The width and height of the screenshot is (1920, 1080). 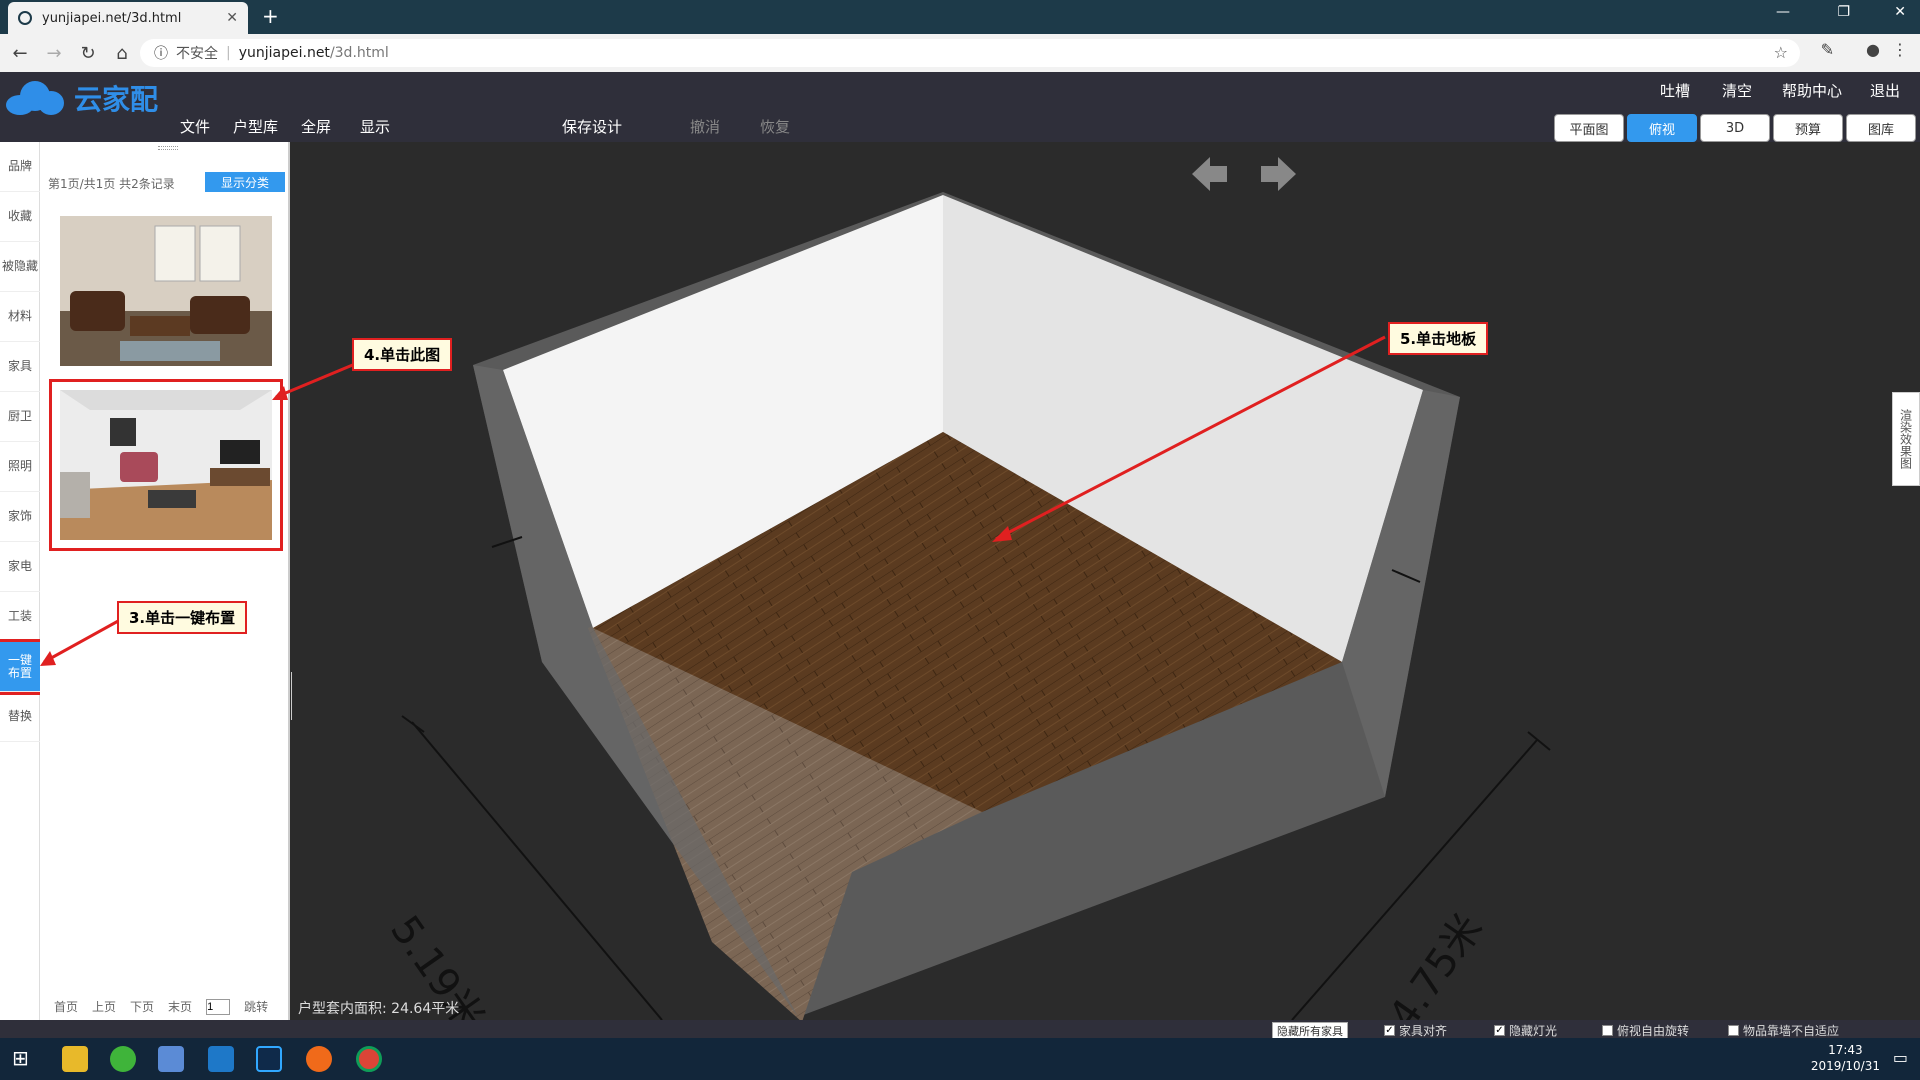 I want to click on home-icon: ⌂, so click(x=122, y=53).